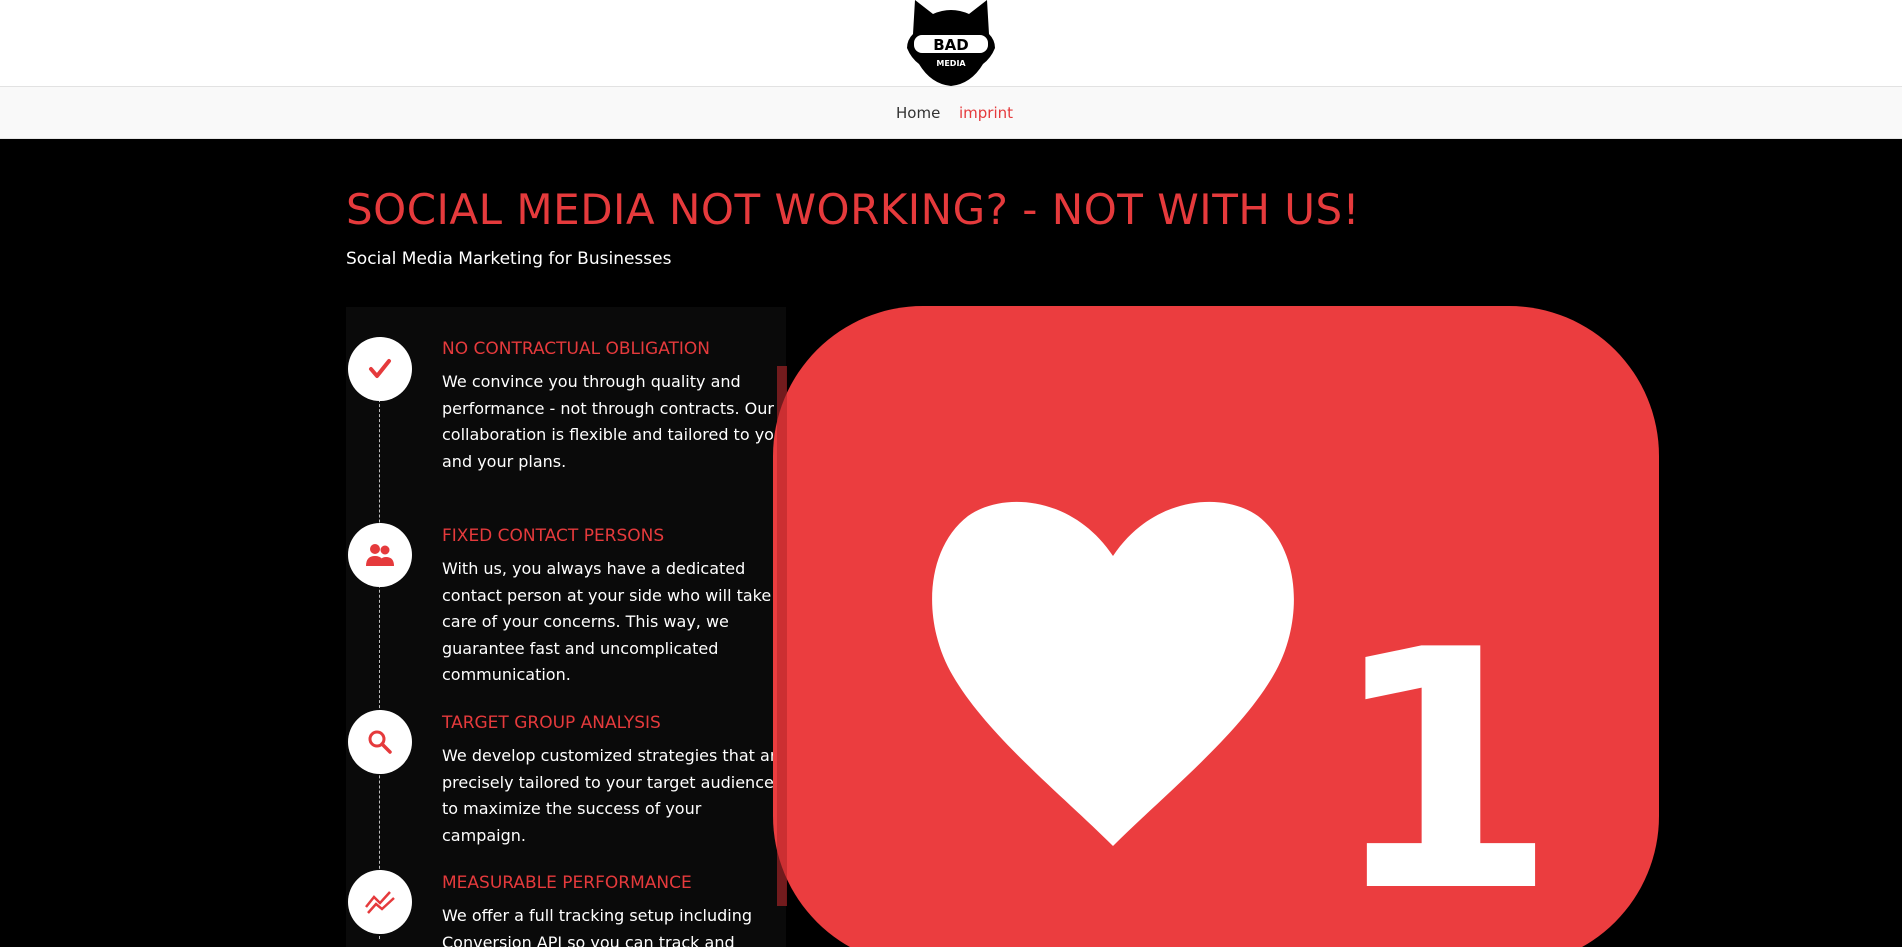  What do you see at coordinates (379, 654) in the screenshot?
I see `timeline-connector` at bounding box center [379, 654].